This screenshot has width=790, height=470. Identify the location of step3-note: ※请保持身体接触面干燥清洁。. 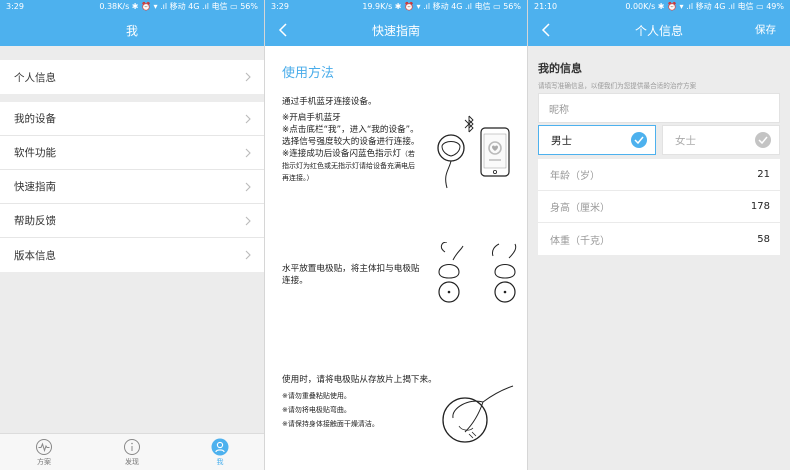
(330, 424).